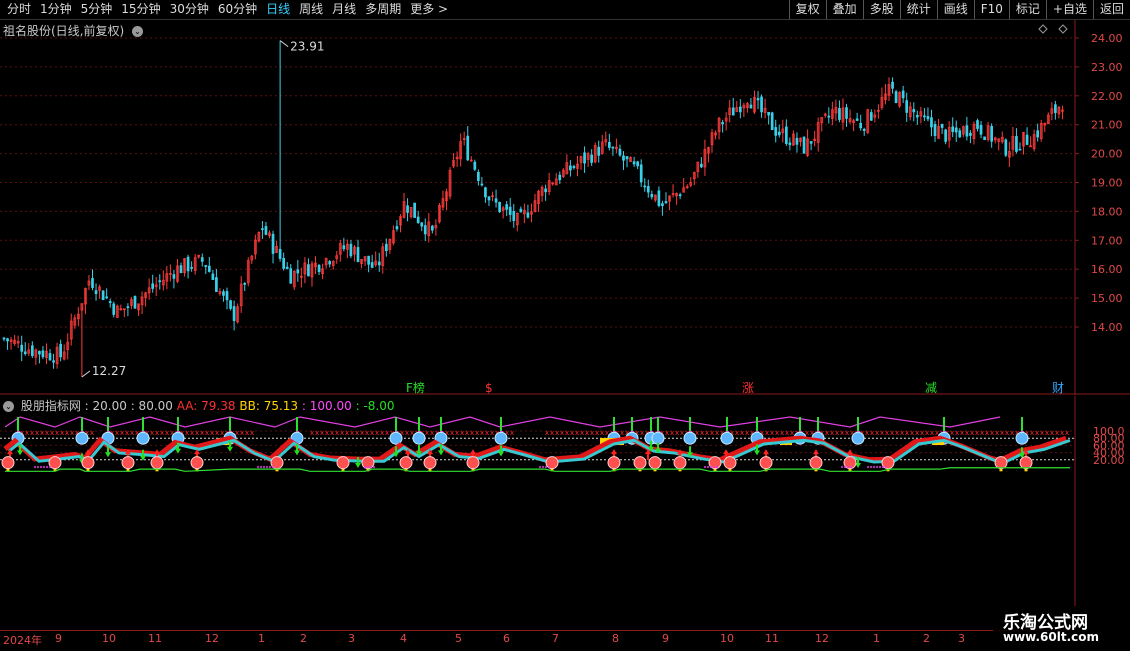 This screenshot has height=651, width=1130. I want to click on tab-period-3: 15分钟, so click(142, 9).